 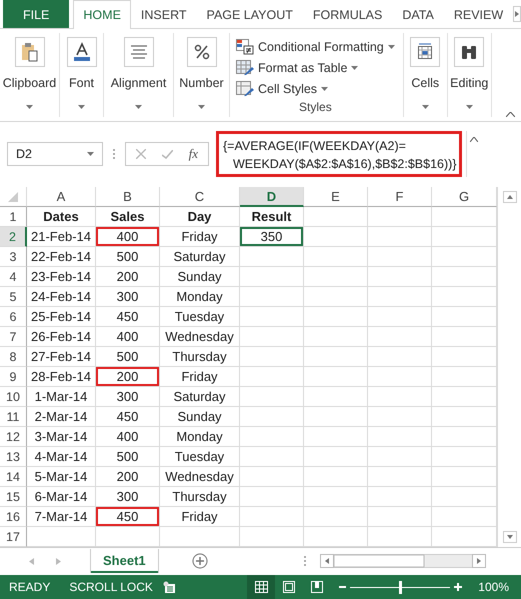 What do you see at coordinates (61, 357) in the screenshot?
I see `table-cell: 27-Feb-14` at bounding box center [61, 357].